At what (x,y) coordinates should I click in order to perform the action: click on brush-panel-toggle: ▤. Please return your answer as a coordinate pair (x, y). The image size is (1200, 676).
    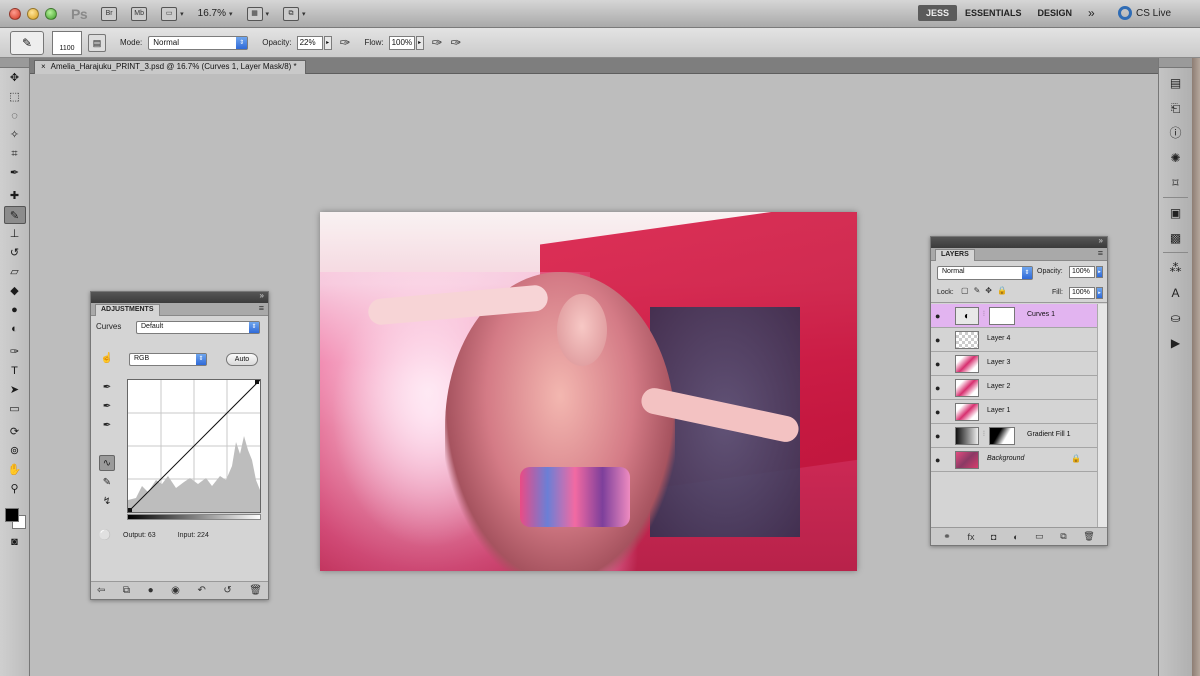
    Looking at the image, I should click on (97, 42).